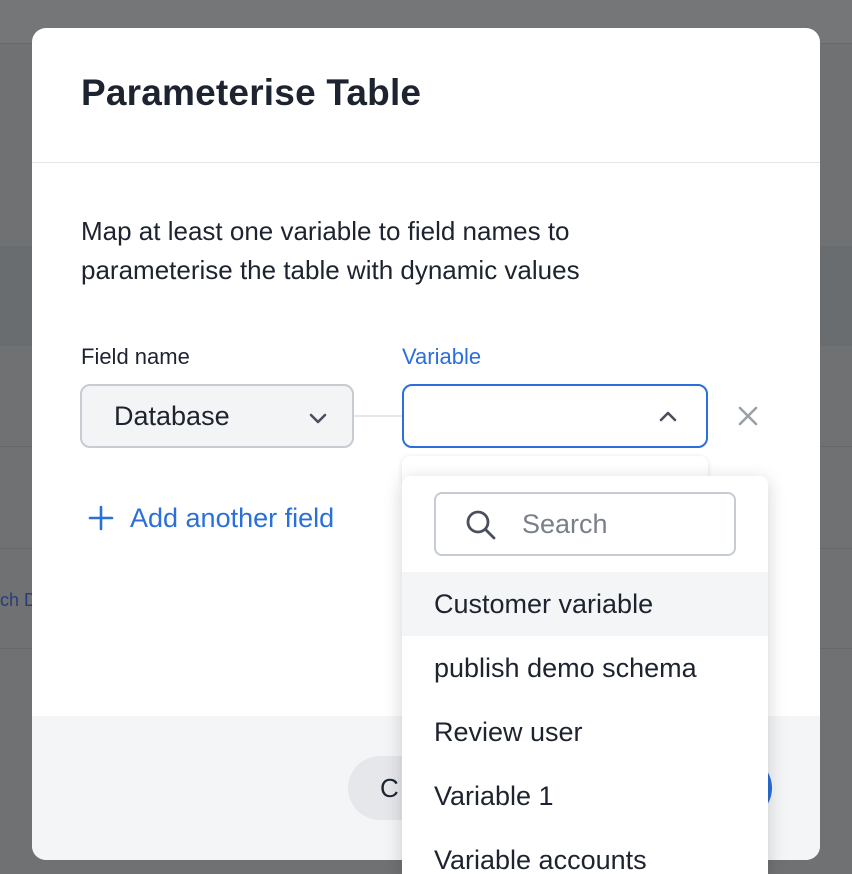 Image resolution: width=852 pixels, height=874 pixels. What do you see at coordinates (442, 356) in the screenshot?
I see `variable-label: Variable` at bounding box center [442, 356].